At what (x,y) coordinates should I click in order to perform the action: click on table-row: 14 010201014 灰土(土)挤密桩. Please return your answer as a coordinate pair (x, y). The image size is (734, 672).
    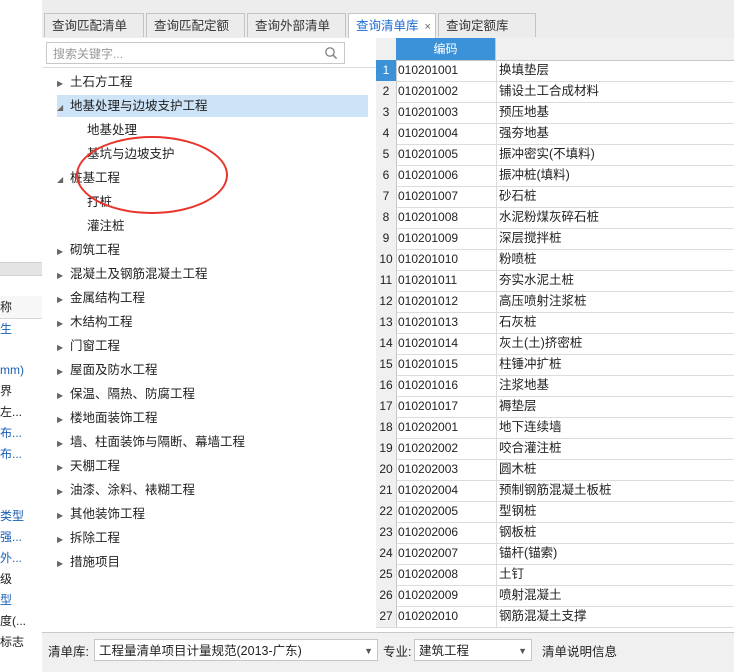
    Looking at the image, I should click on (555, 344).